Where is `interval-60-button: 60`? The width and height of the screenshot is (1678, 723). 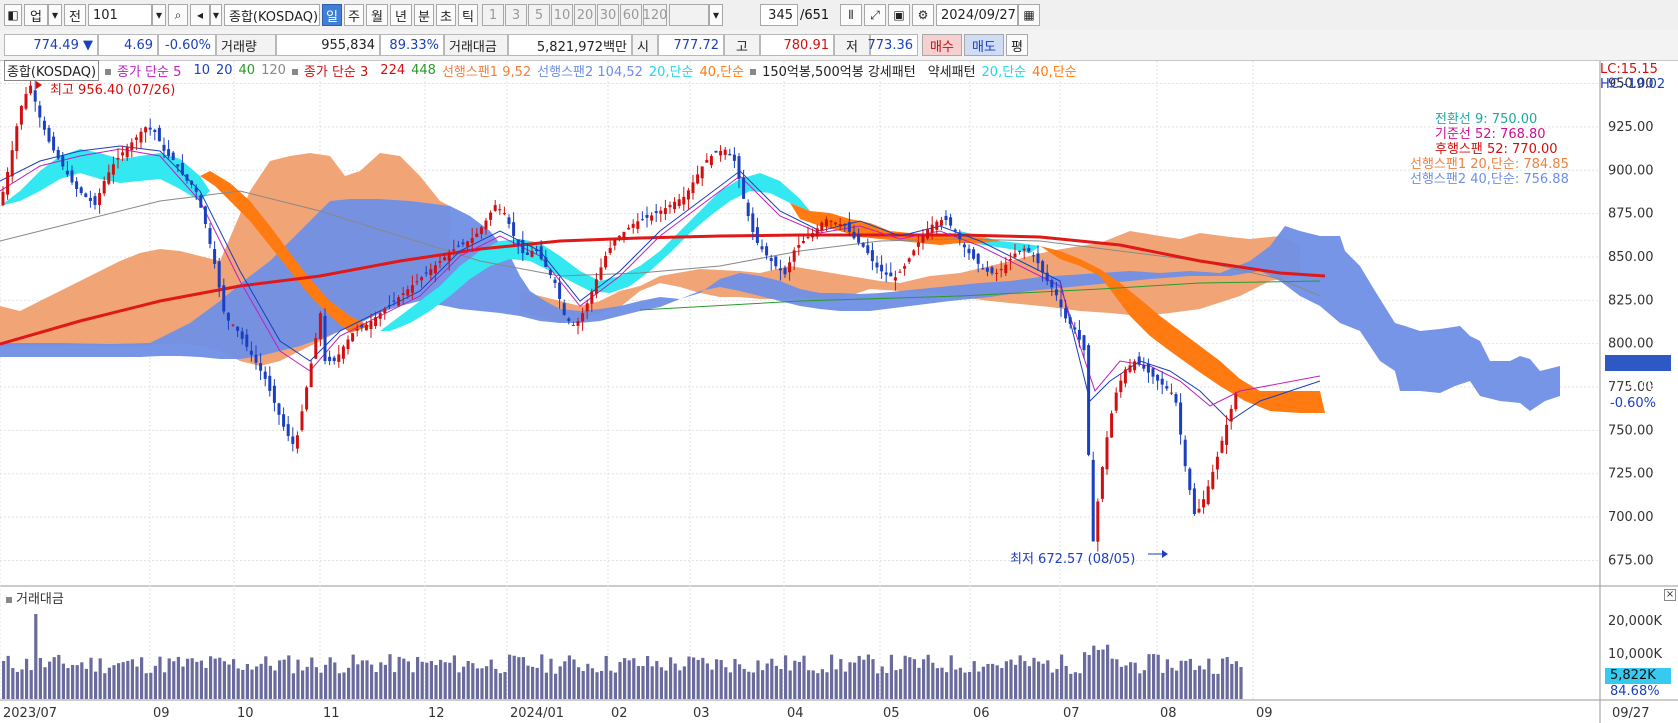
interval-60-button: 60 is located at coordinates (631, 15).